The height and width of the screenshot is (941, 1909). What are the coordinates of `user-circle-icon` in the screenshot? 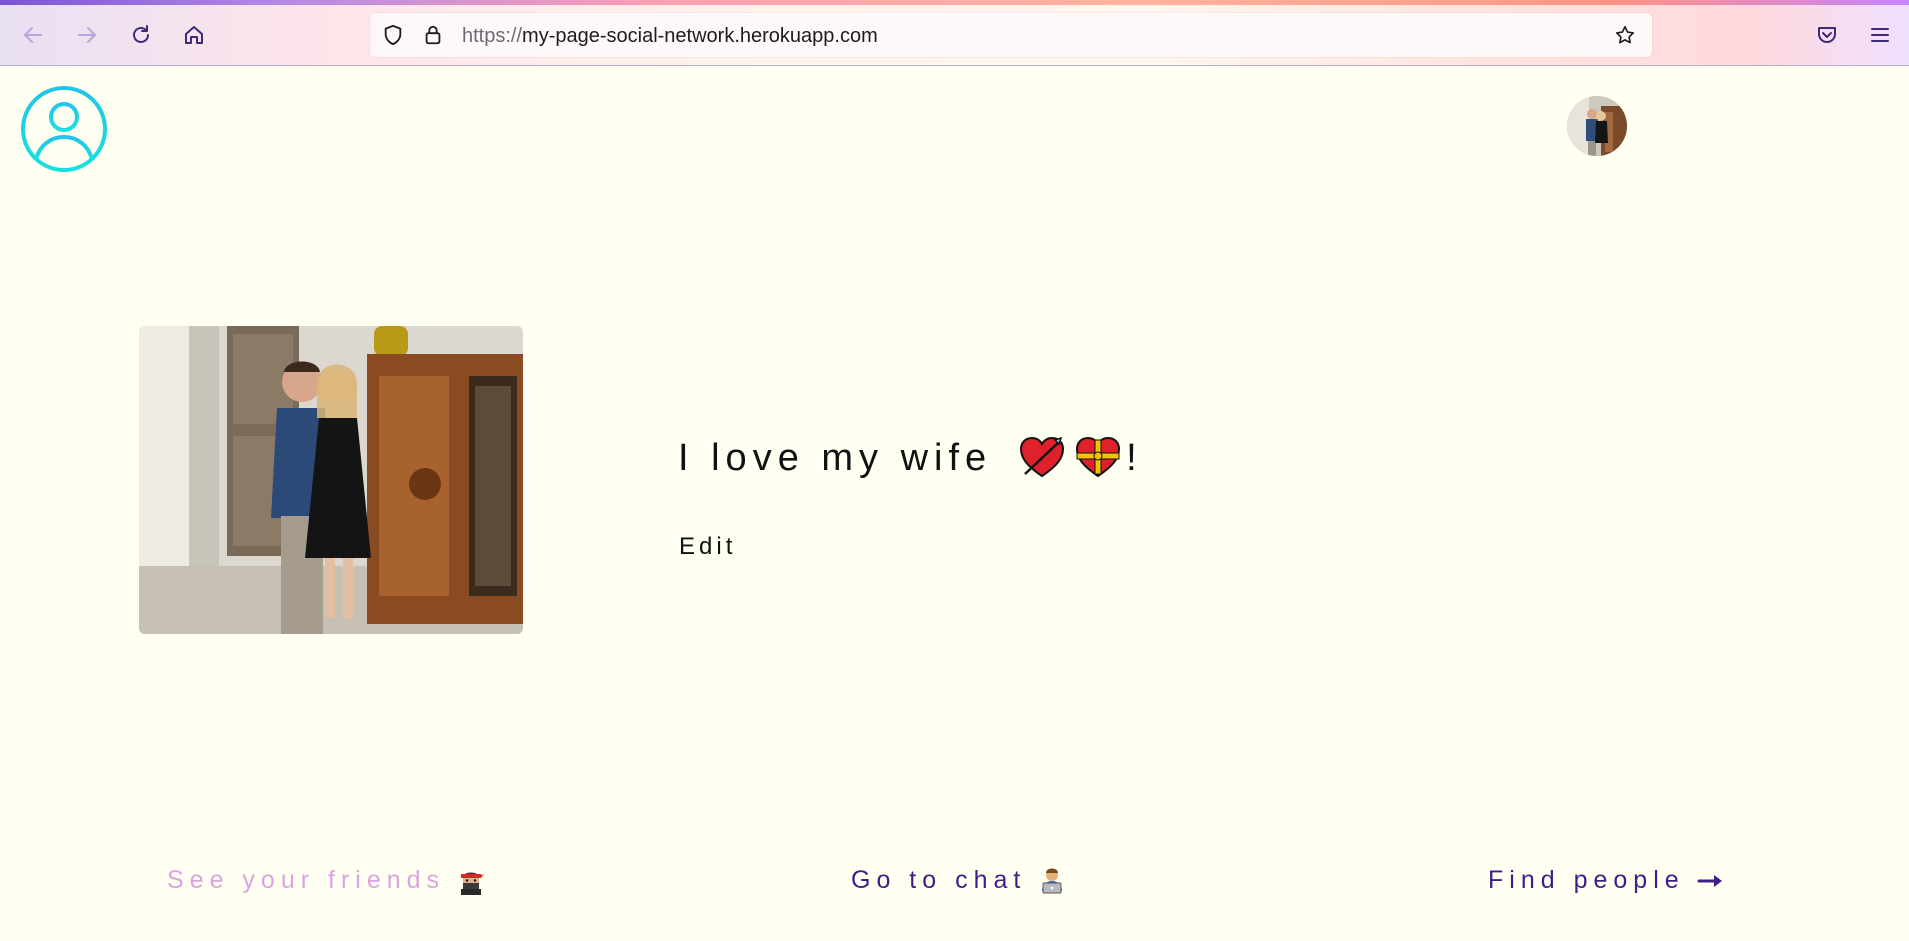 It's located at (64, 129).